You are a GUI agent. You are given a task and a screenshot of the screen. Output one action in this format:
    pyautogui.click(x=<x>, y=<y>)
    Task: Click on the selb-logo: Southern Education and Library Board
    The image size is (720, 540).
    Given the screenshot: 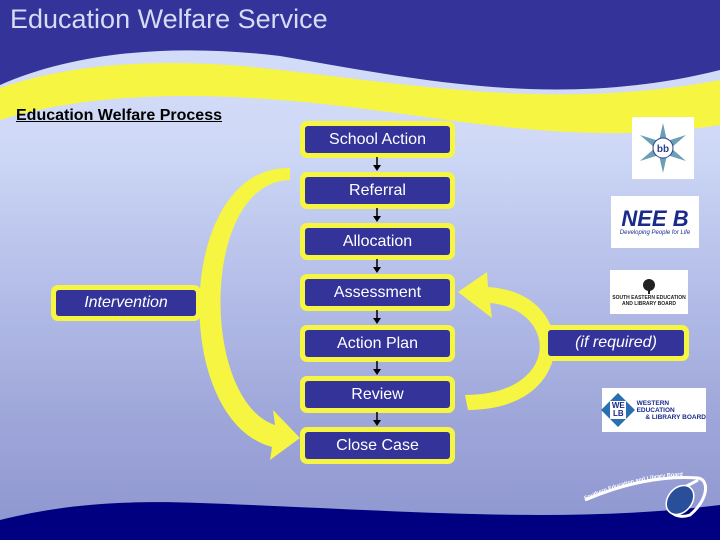 What is the action you would take?
    pyautogui.click(x=645, y=495)
    